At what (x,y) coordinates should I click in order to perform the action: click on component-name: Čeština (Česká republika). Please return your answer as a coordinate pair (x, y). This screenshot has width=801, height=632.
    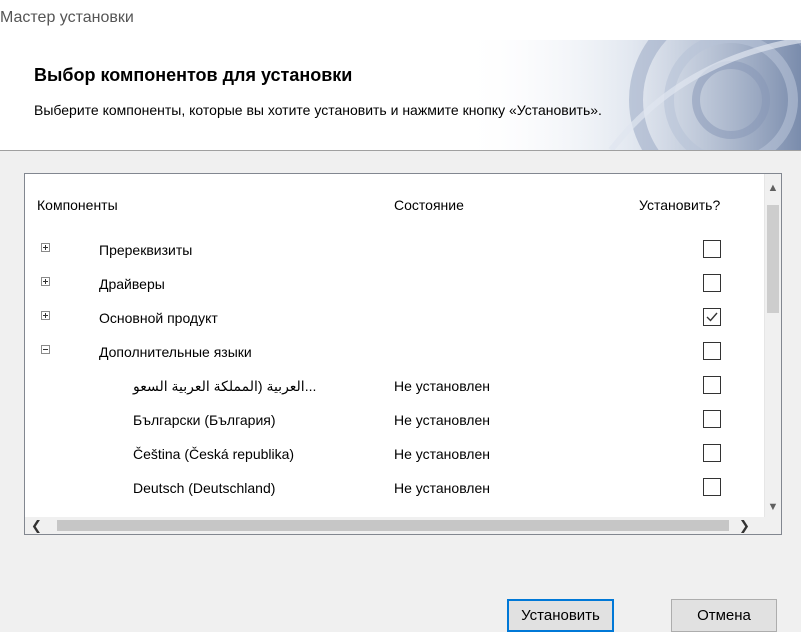
    Looking at the image, I should click on (214, 454).